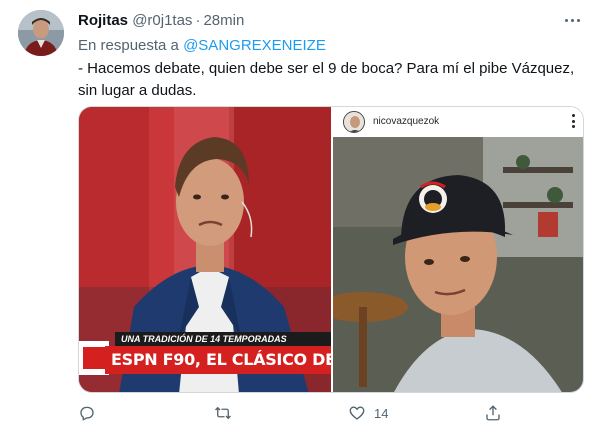  I want to click on share-button, so click(493, 413).